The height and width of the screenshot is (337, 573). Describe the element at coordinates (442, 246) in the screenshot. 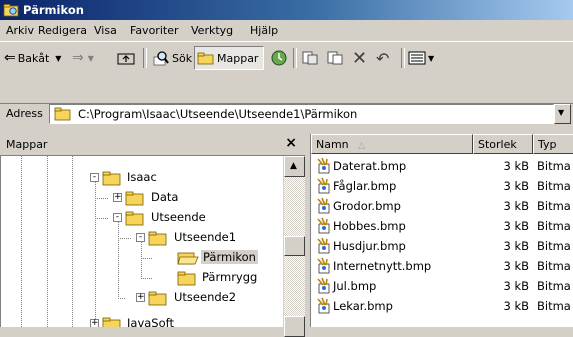

I see `list-item: Husdjur.bmp 3 kB Bitma` at that location.